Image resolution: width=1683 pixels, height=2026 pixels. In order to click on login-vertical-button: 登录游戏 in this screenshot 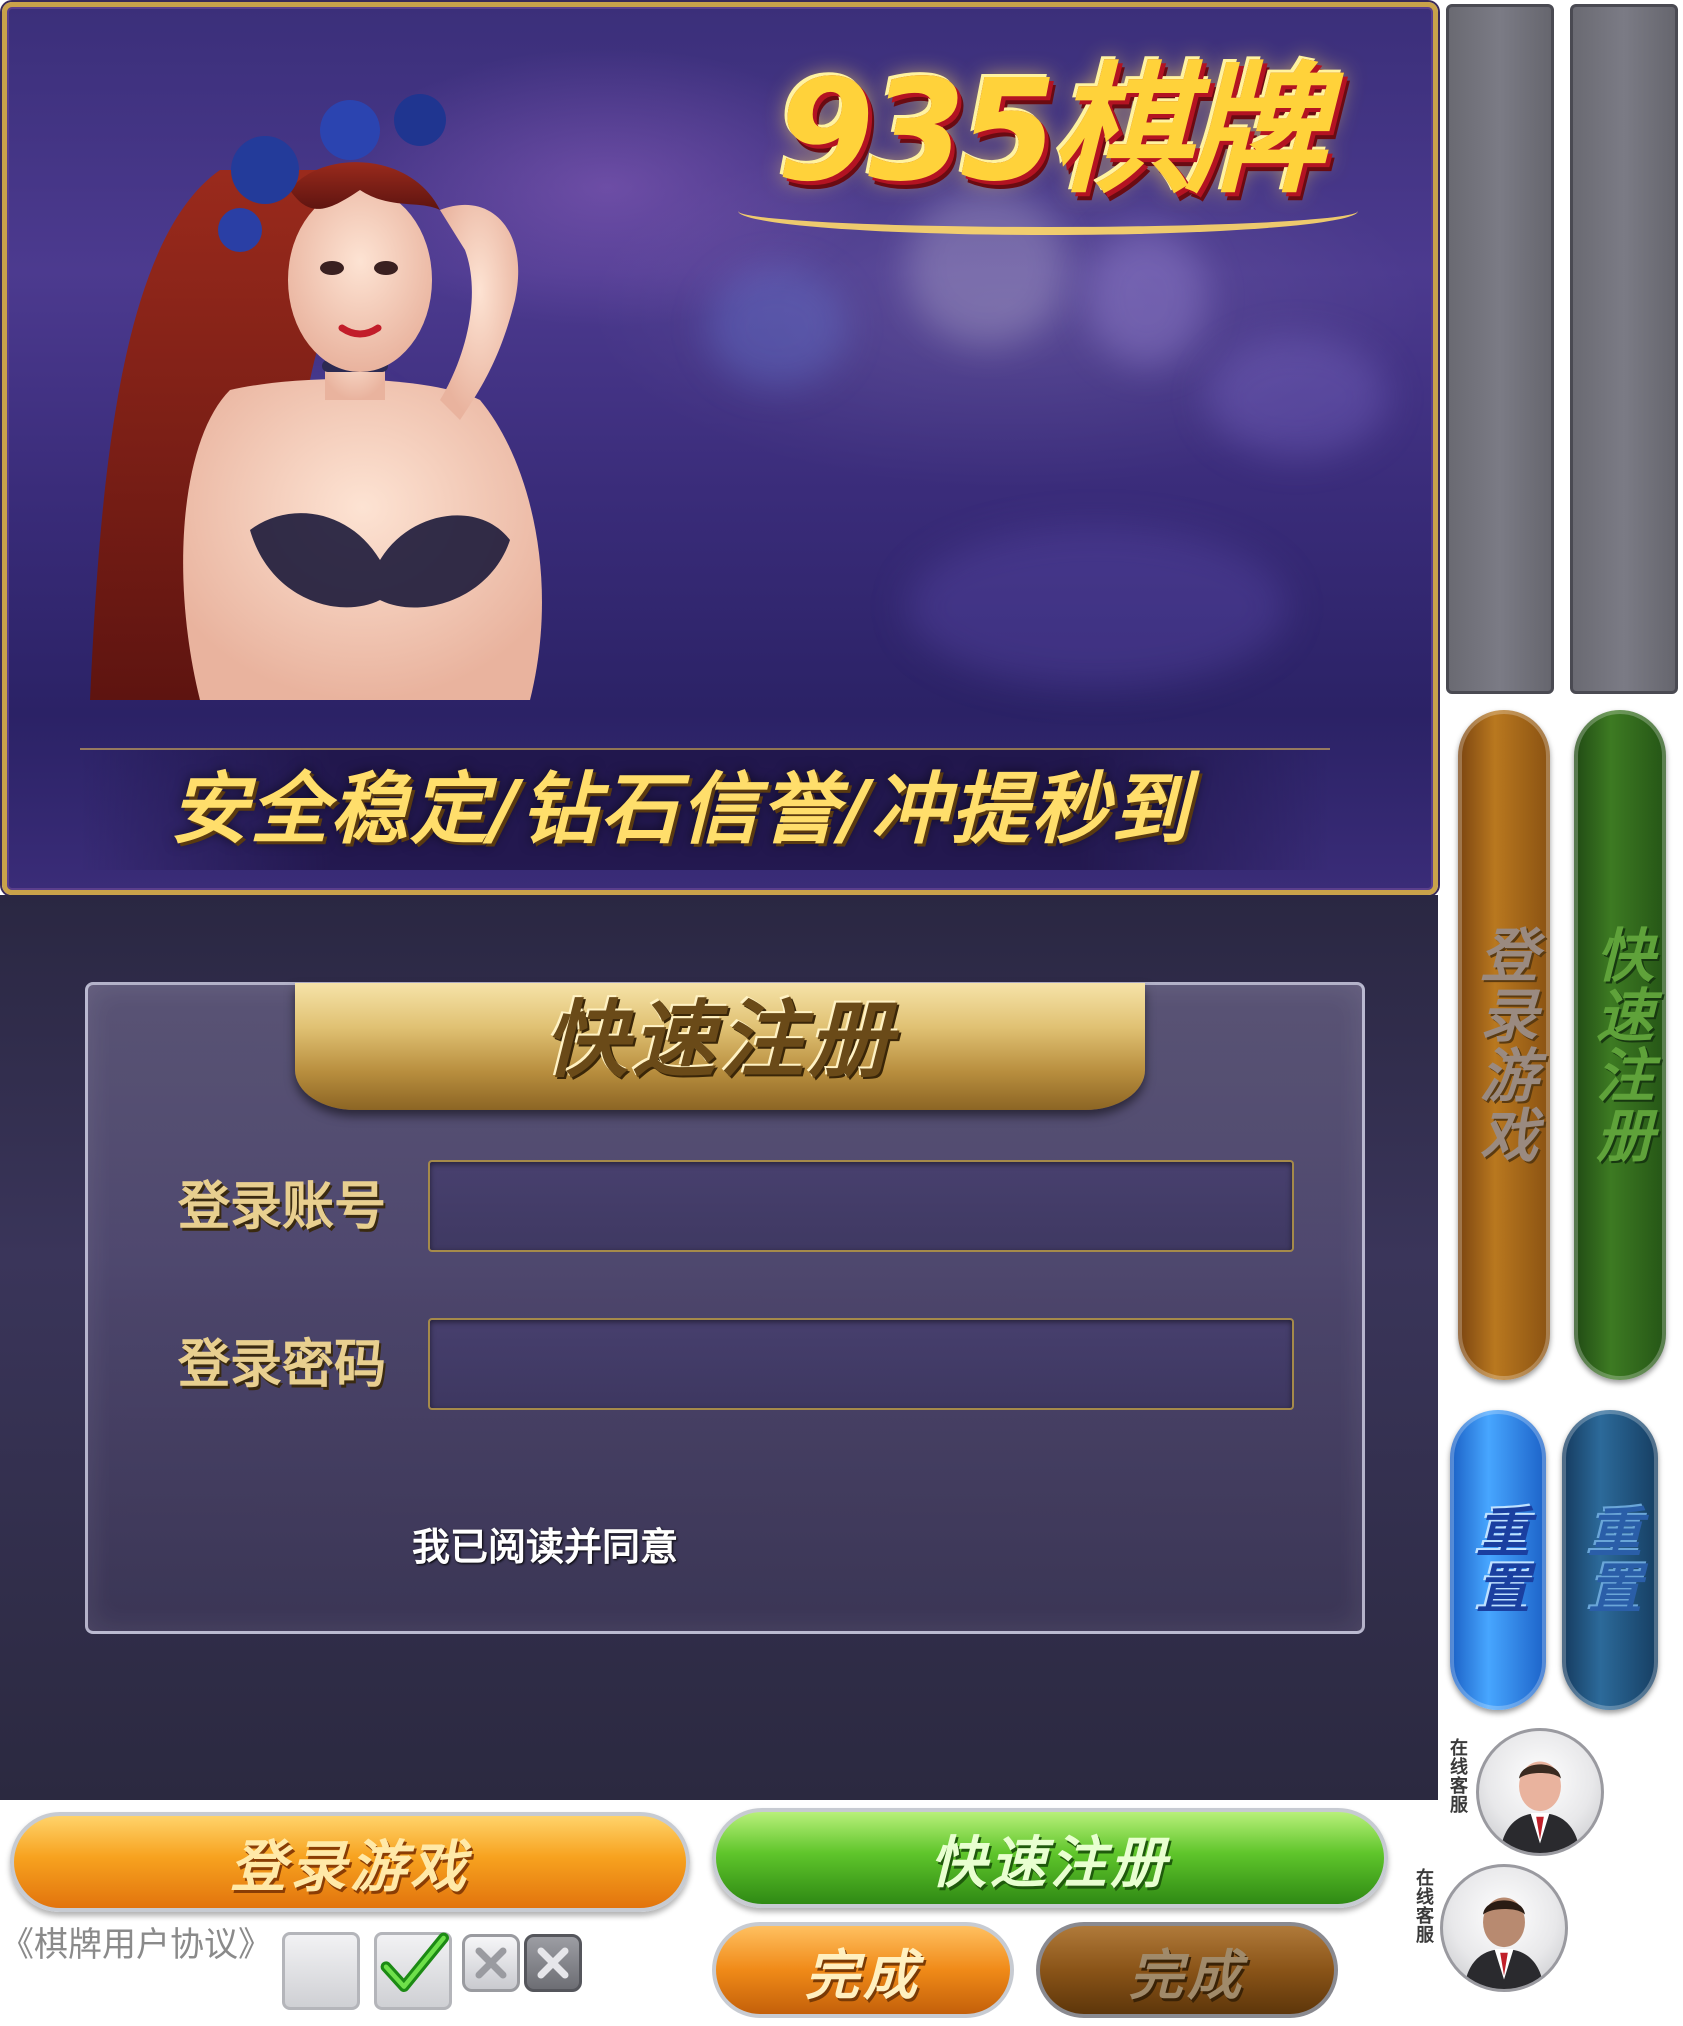, I will do `click(1504, 1045)`.